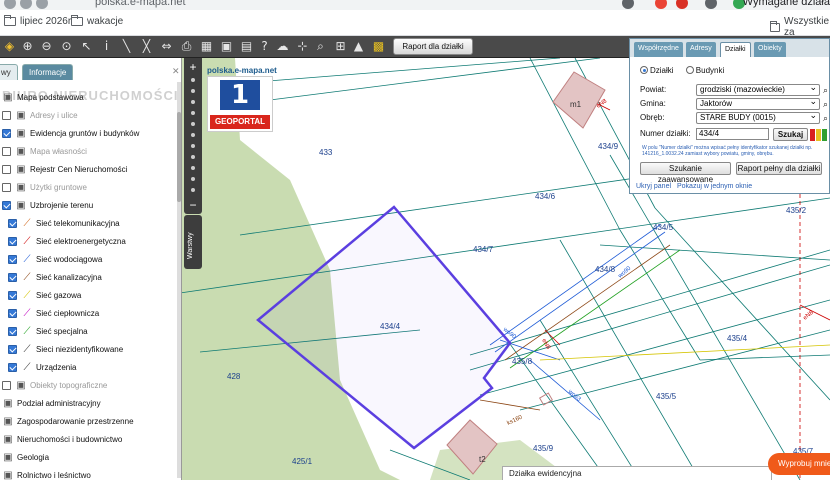  I want to click on grid-icon: ▩, so click(378, 46).